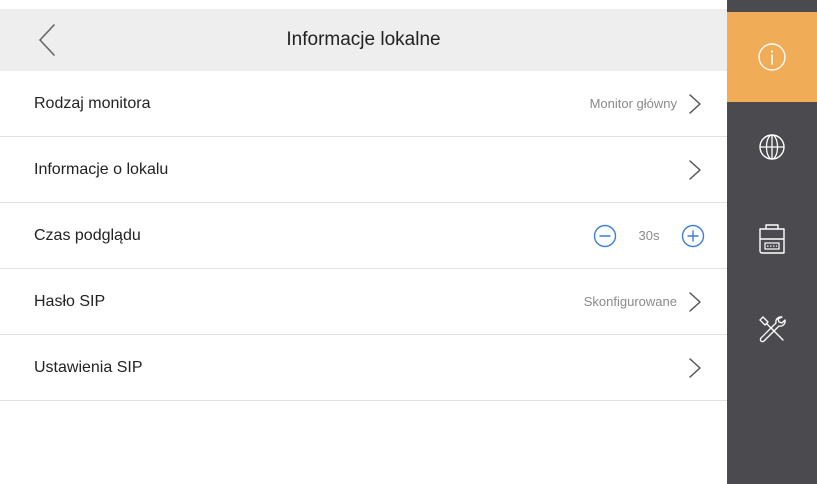 The height and width of the screenshot is (484, 817). I want to click on row-label: Hasło SIP, so click(70, 301).